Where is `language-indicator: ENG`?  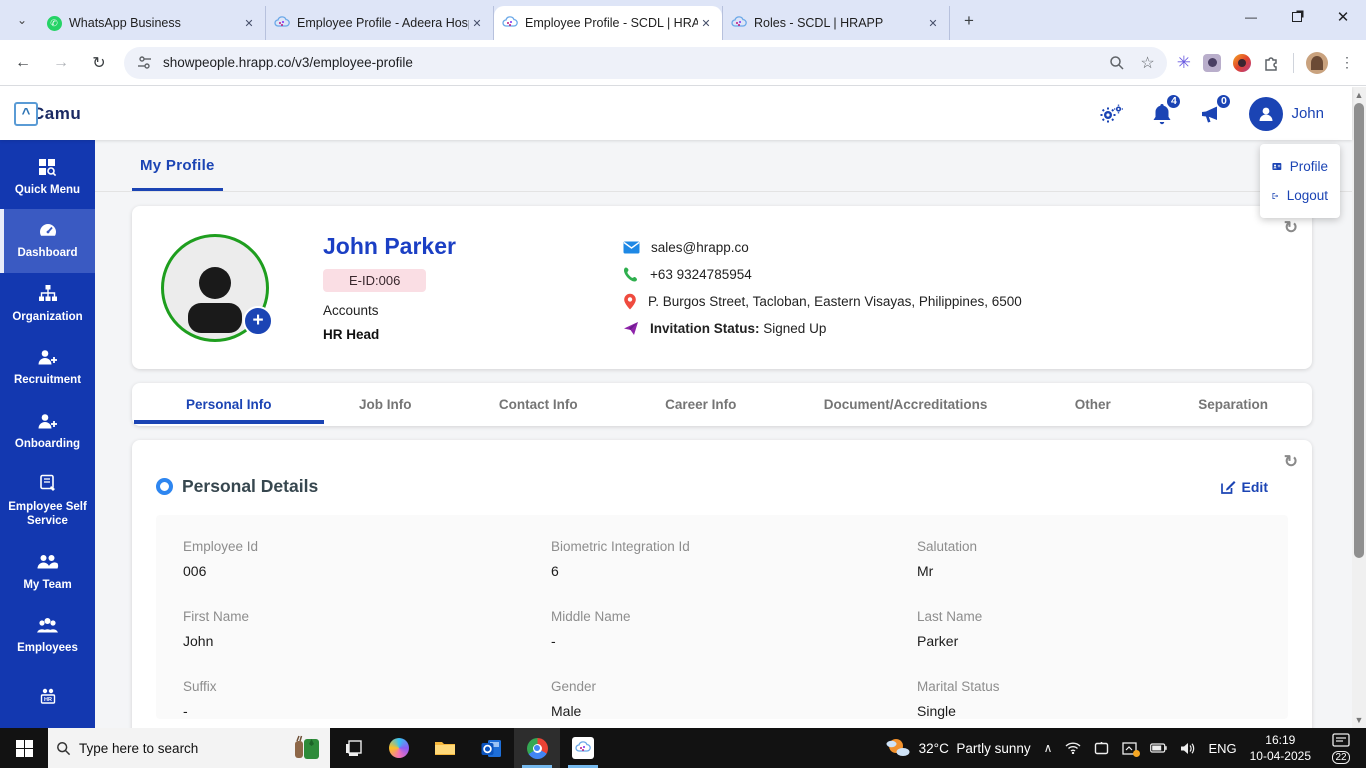
language-indicator: ENG is located at coordinates (1222, 748).